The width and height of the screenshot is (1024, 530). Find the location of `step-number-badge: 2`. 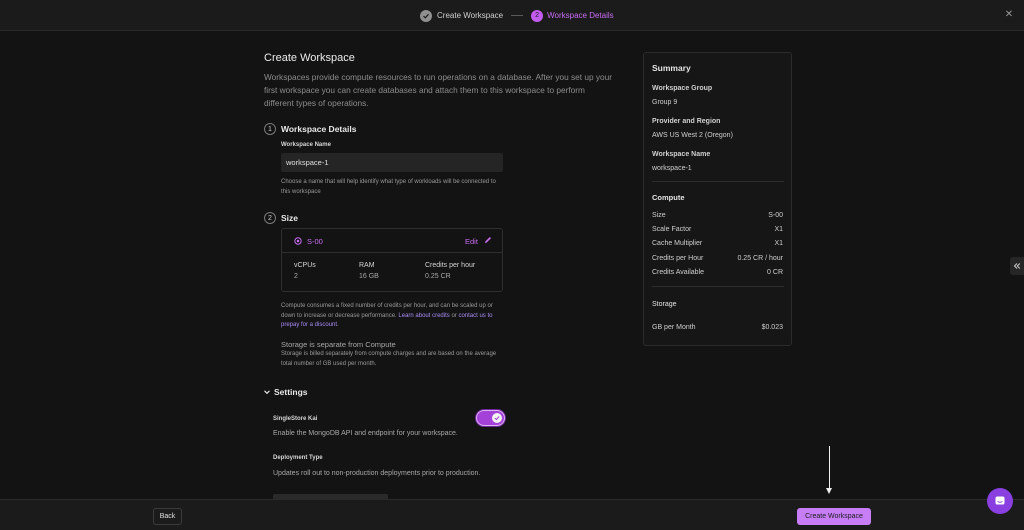

step-number-badge: 2 is located at coordinates (537, 15).